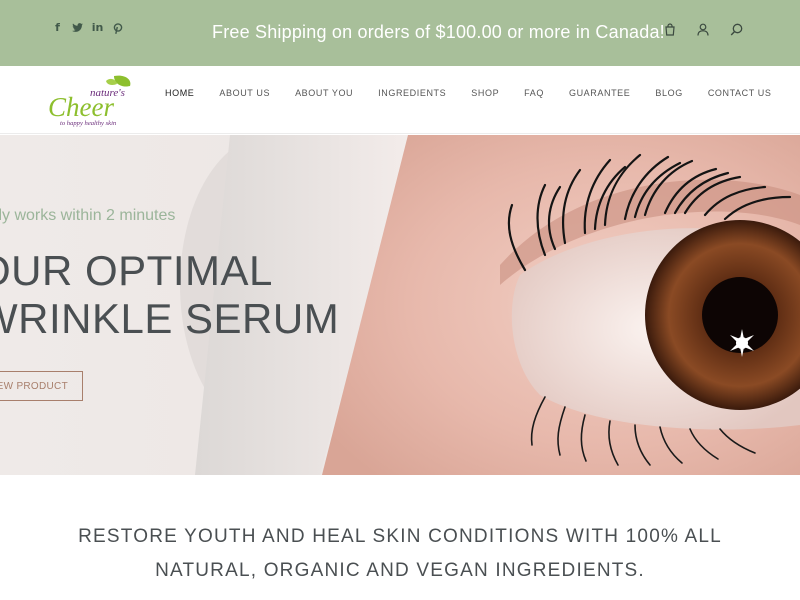 This screenshot has width=800, height=600. I want to click on hero-headline-line-2: WRINKLE SERUM, so click(170, 318).